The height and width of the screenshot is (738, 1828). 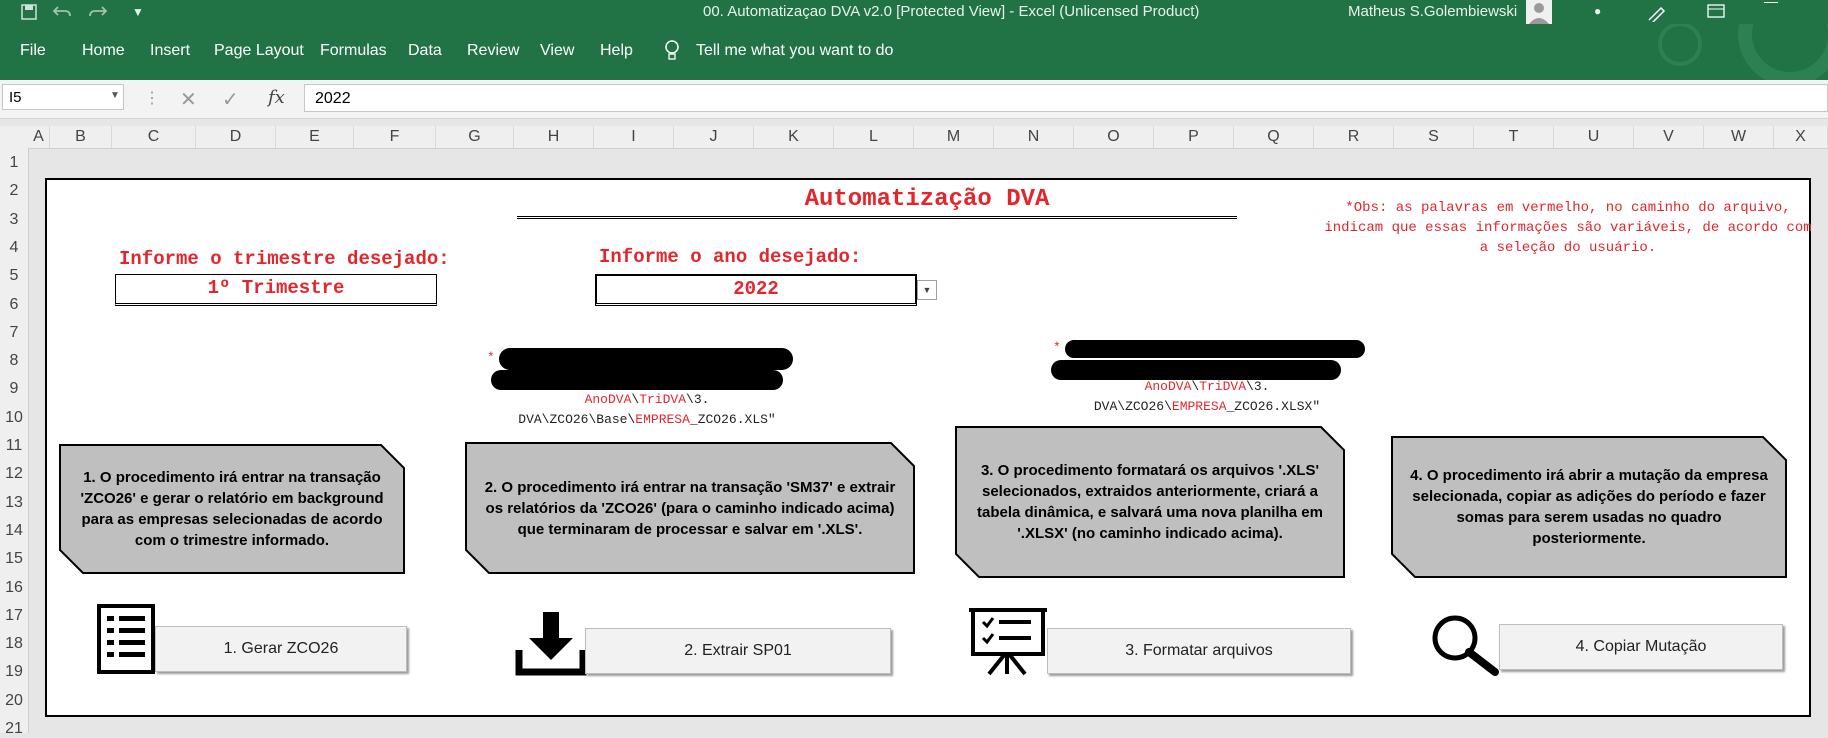 I want to click on column-header: D, so click(x=236, y=137).